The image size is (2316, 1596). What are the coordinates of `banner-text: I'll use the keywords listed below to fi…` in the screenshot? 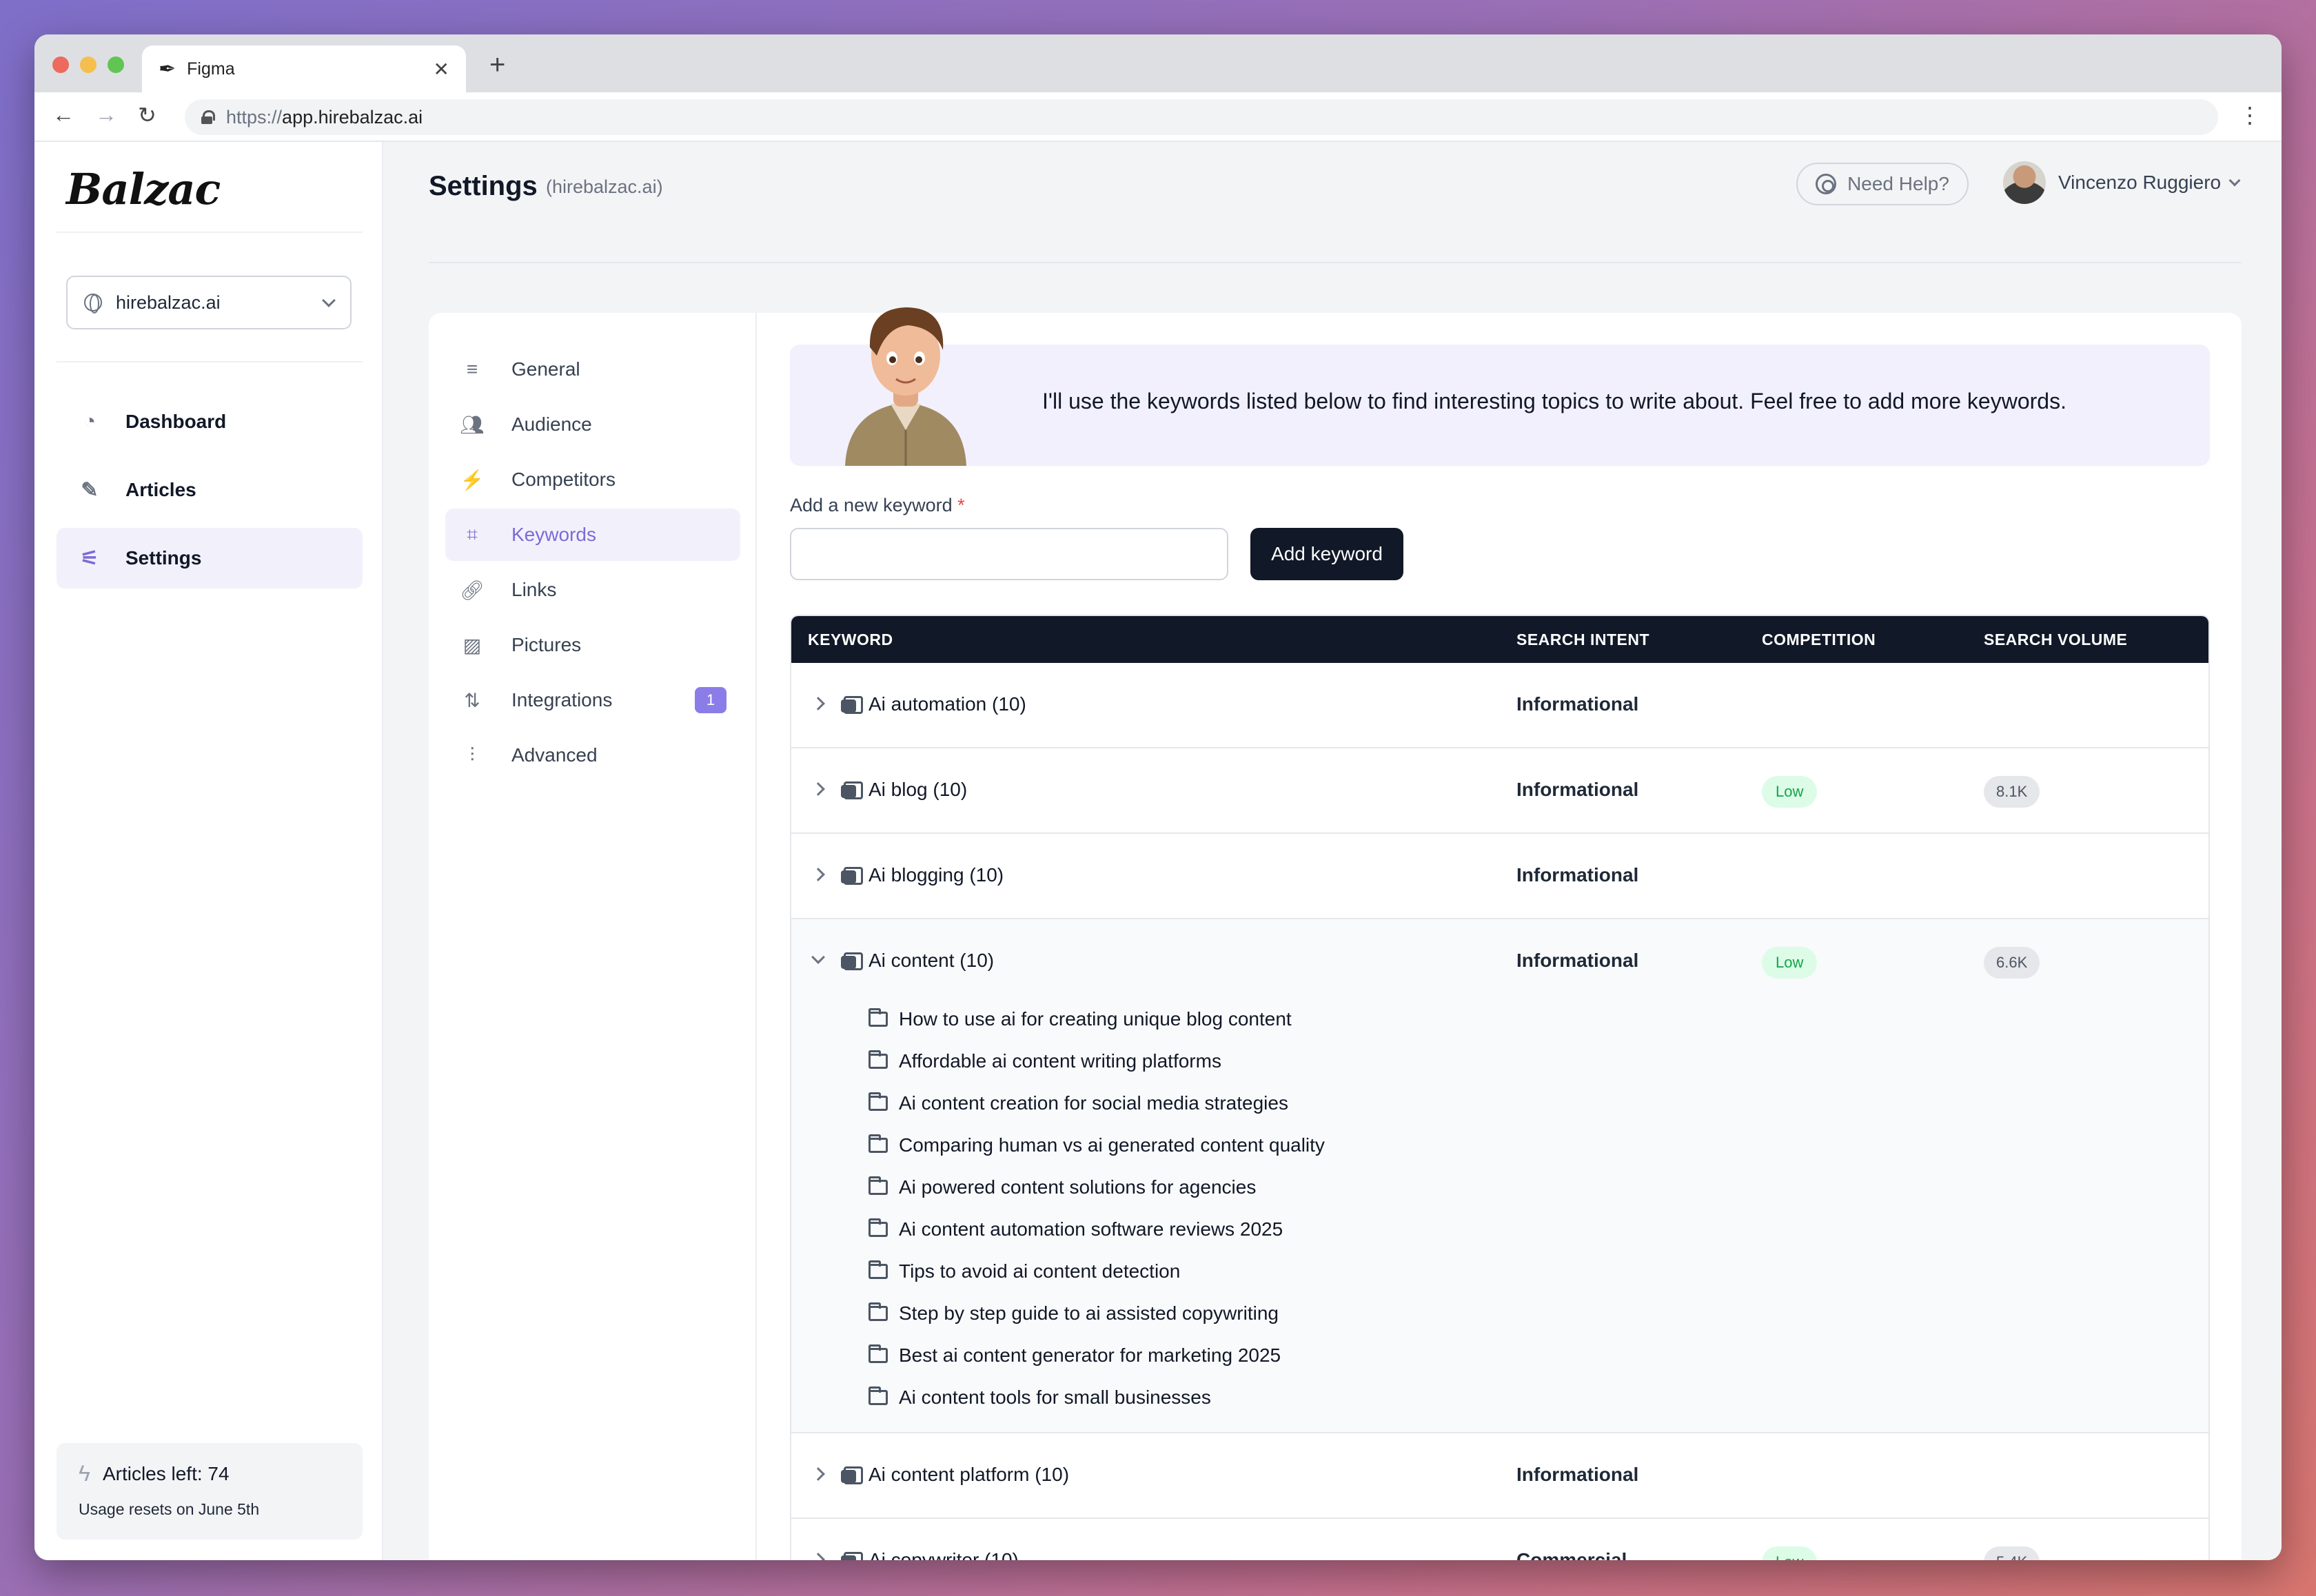 It's located at (1554, 401).